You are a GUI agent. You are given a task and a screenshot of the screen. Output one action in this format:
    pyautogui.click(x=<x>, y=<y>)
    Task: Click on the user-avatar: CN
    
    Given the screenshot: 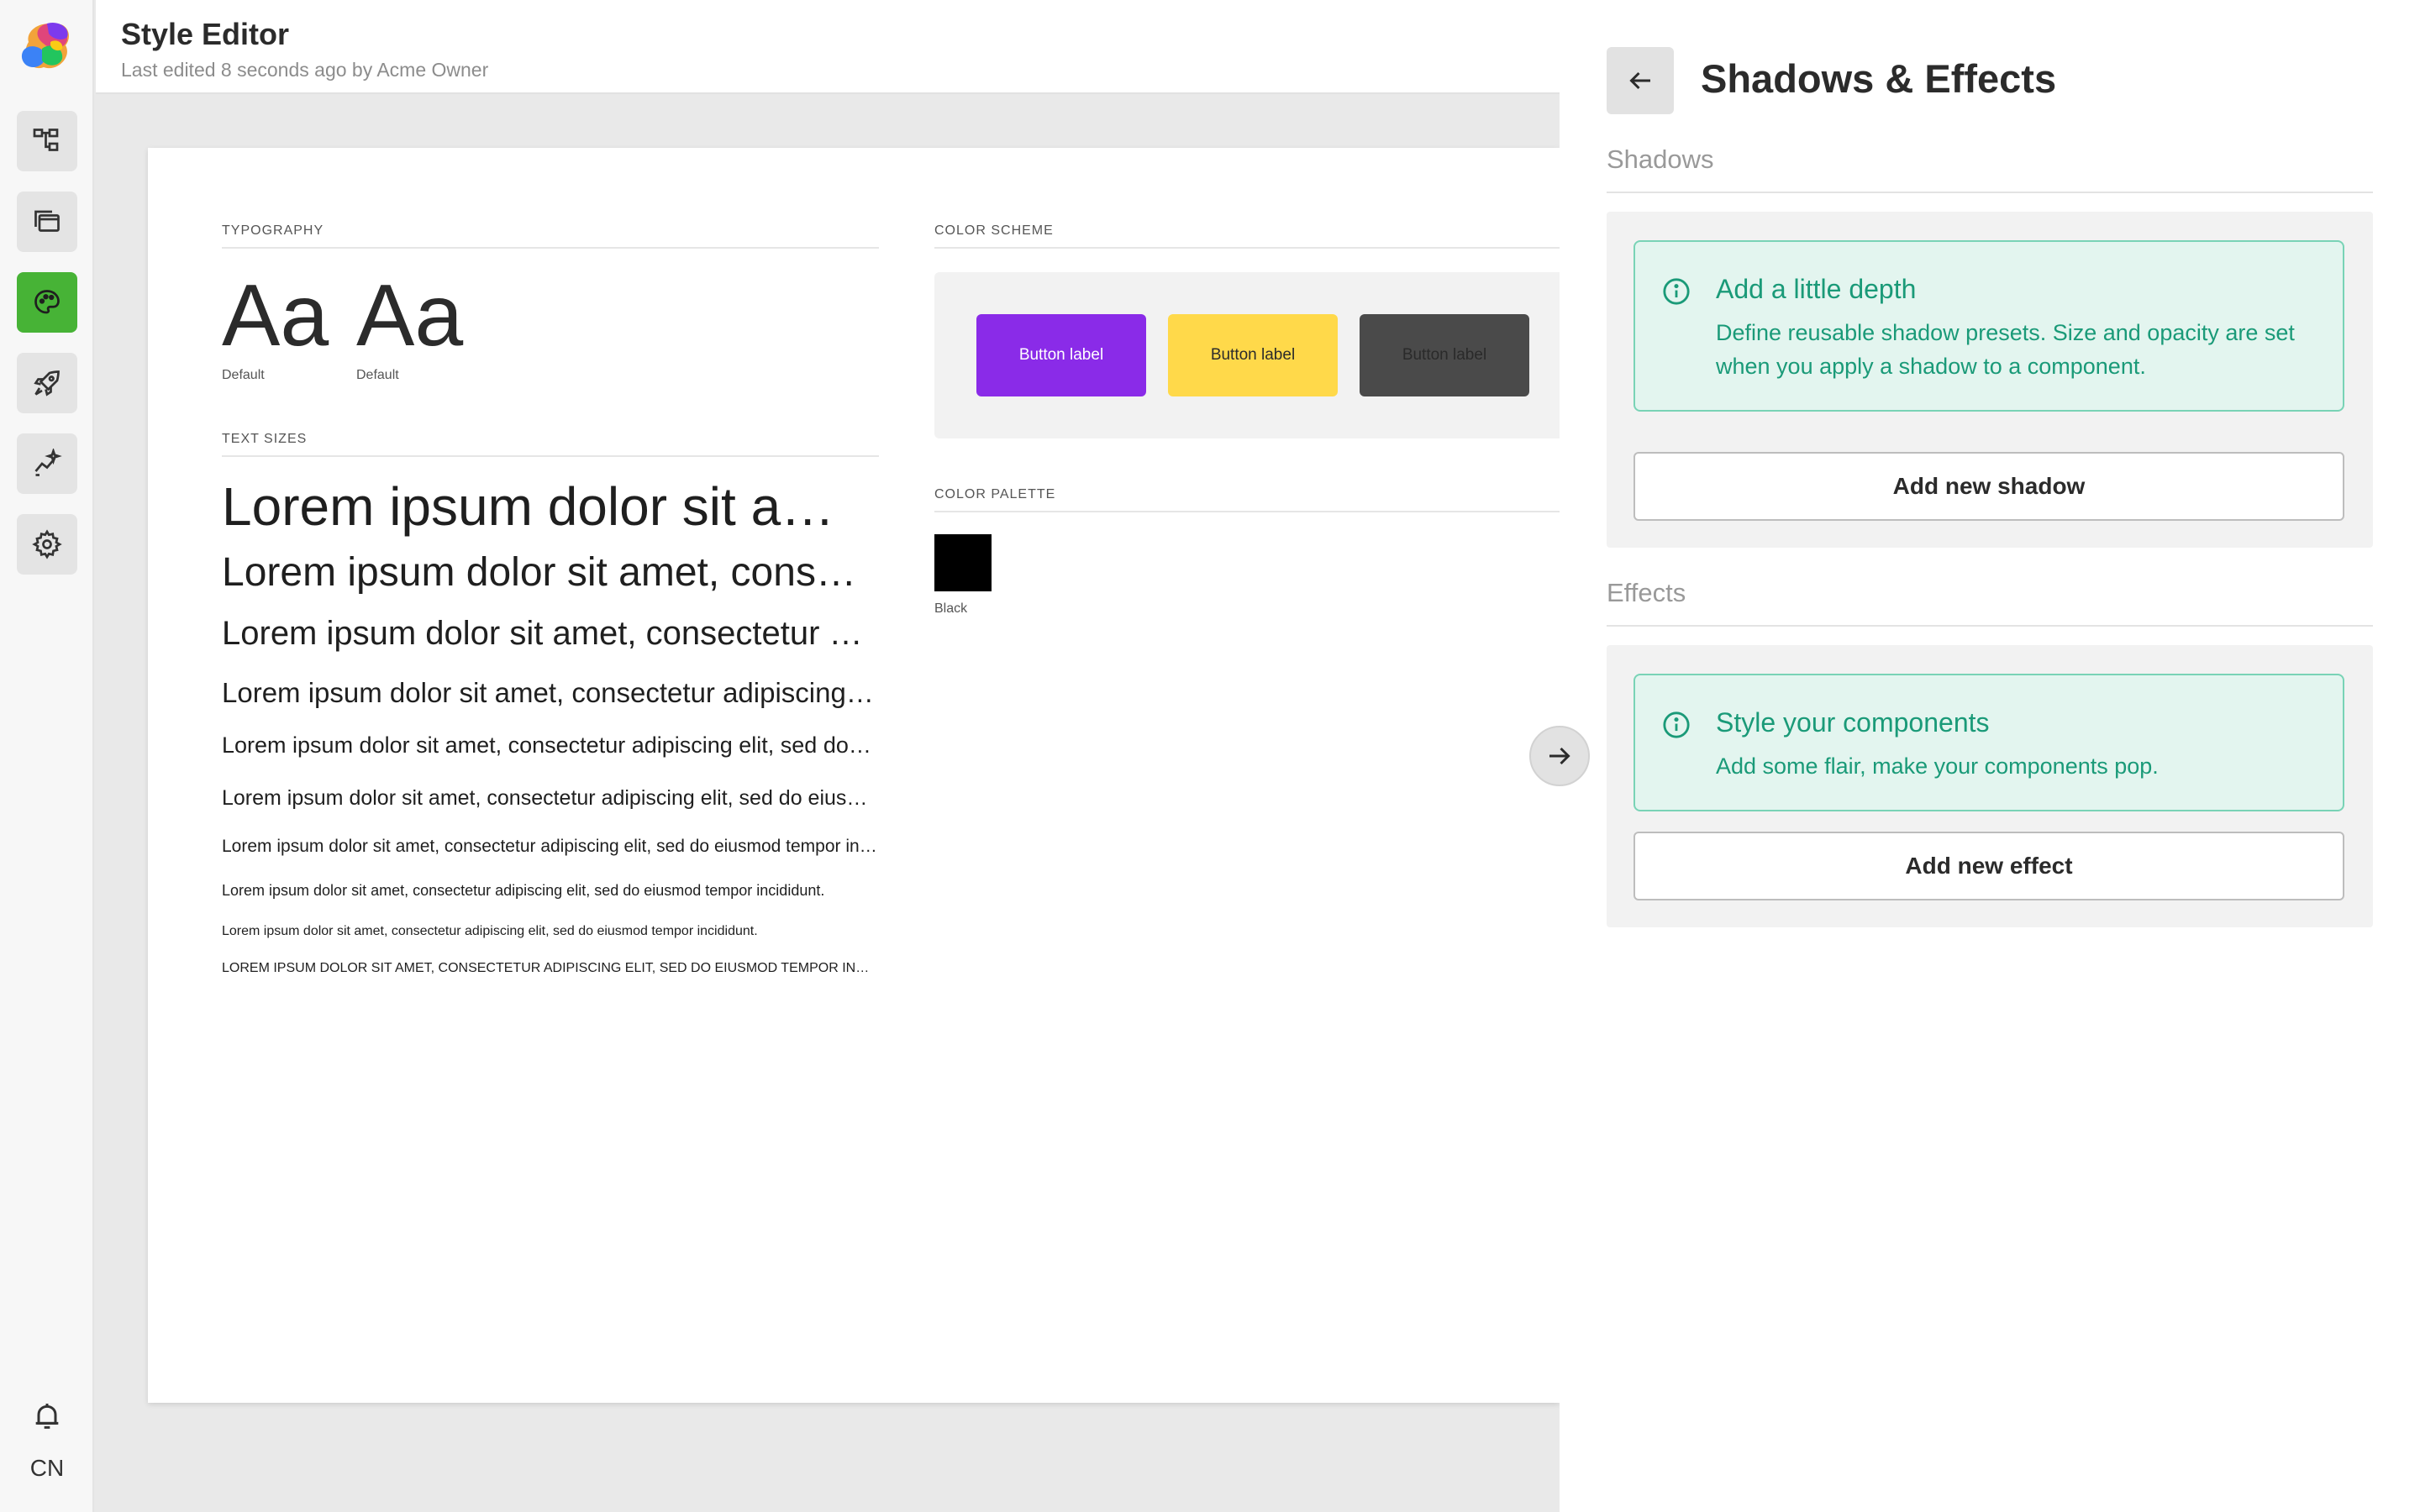 What is the action you would take?
    pyautogui.click(x=47, y=1468)
    